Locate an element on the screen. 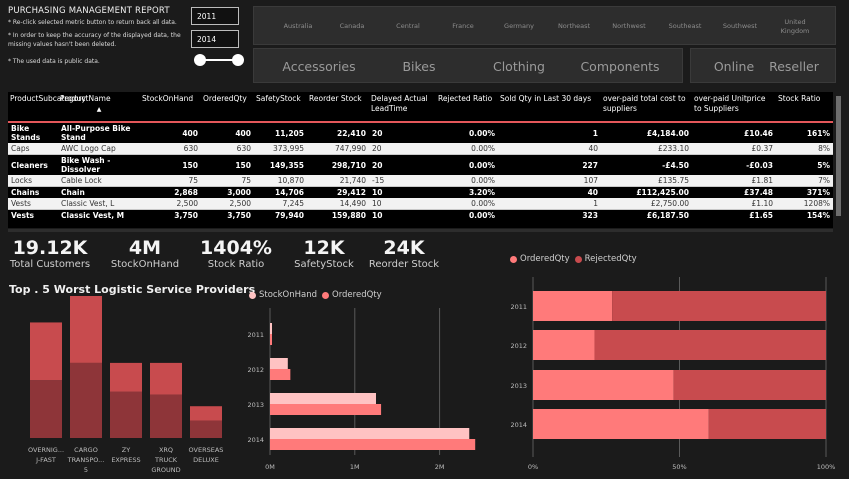  column-header-sold-qty-30: Sold Qty in Last 30 days is located at coordinates (549, 107).